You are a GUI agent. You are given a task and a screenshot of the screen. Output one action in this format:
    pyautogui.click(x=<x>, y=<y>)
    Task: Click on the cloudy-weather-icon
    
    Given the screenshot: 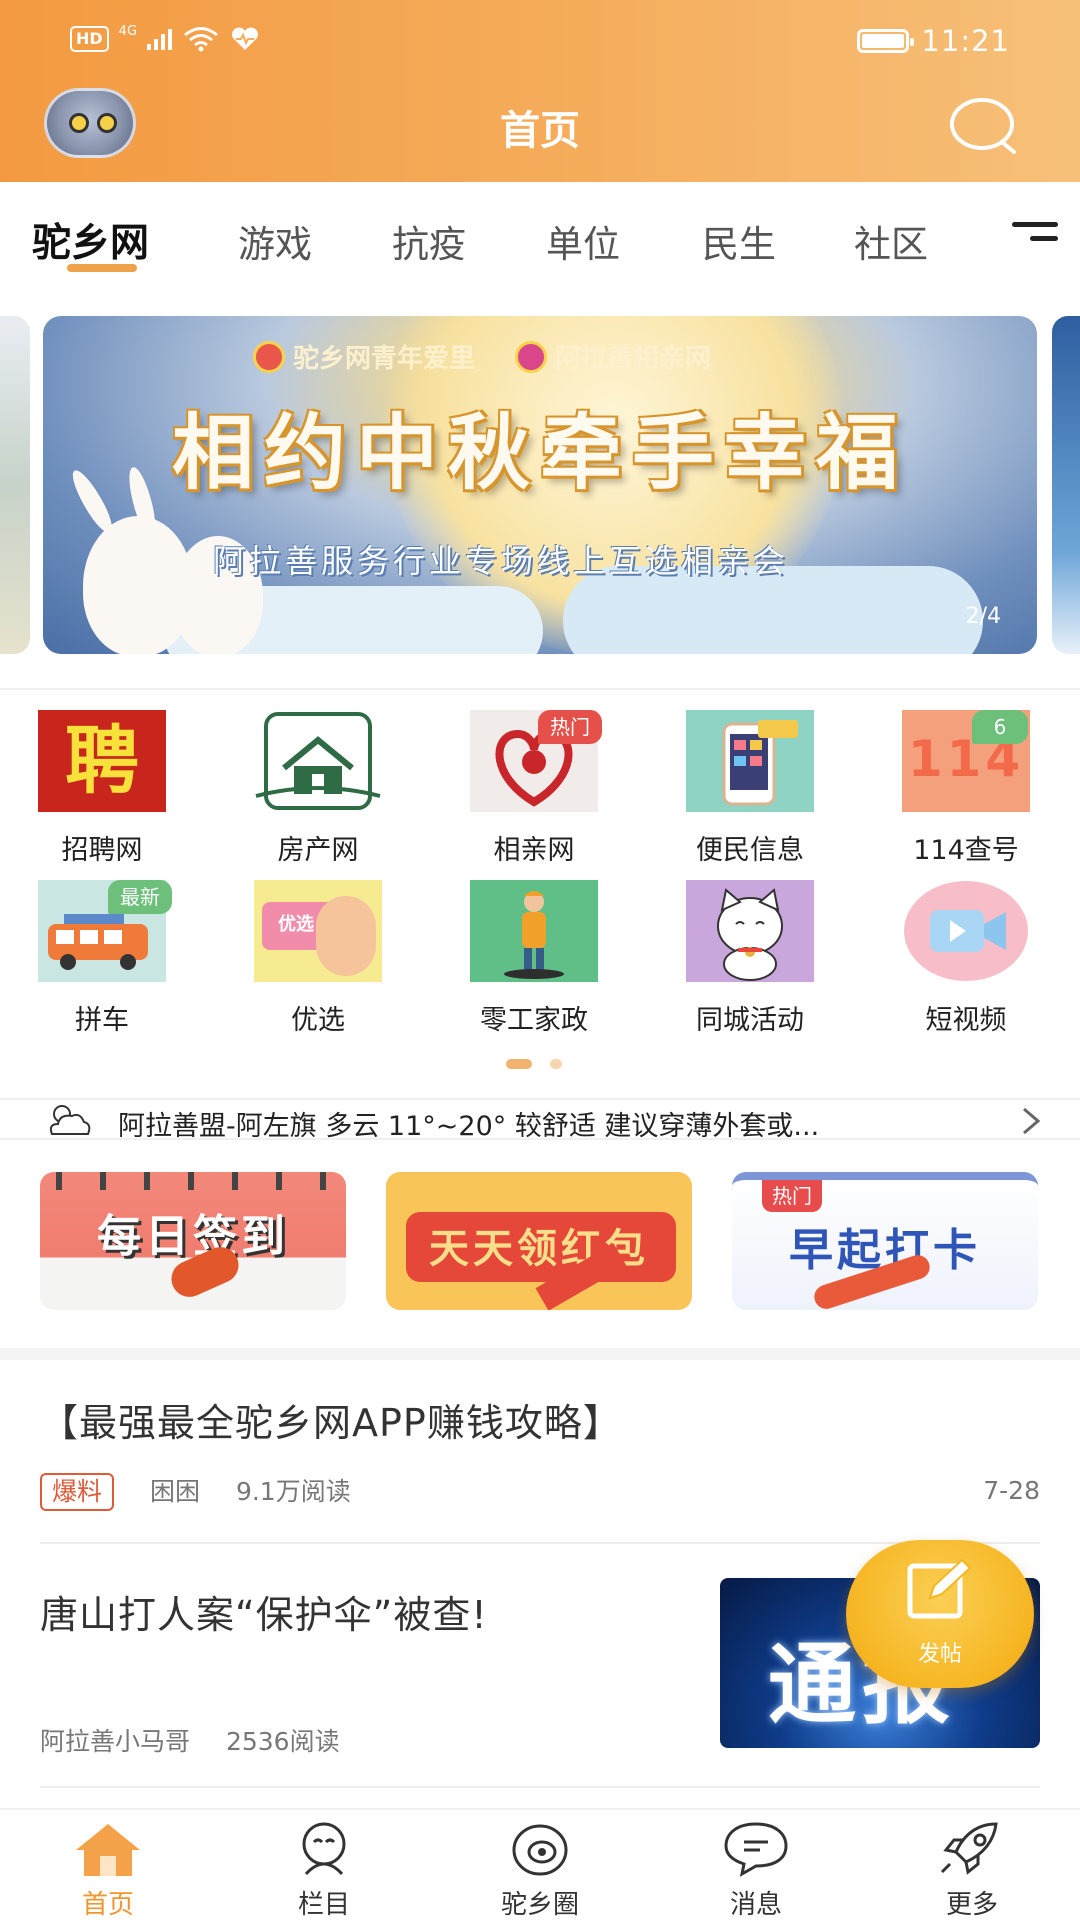 What is the action you would take?
    pyautogui.click(x=70, y=1120)
    